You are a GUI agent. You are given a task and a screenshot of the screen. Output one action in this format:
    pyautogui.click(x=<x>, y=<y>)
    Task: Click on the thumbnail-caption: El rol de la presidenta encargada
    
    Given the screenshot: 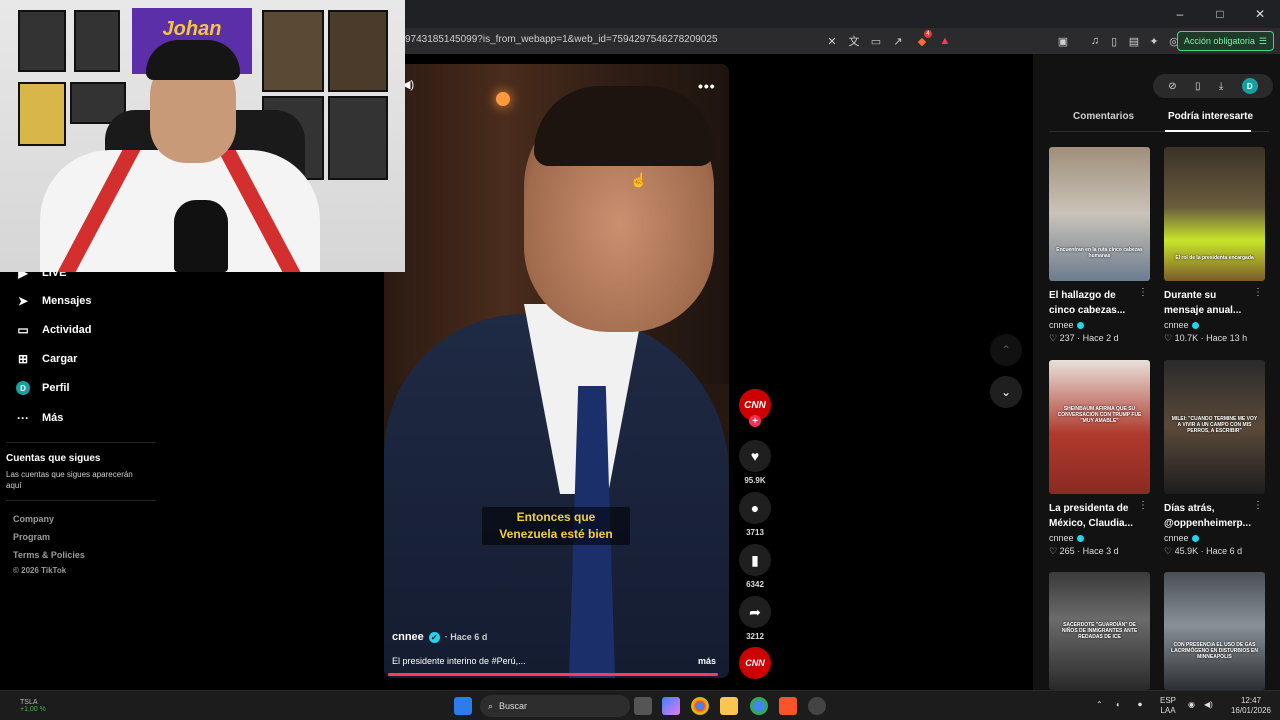 What is the action you would take?
    pyautogui.click(x=1214, y=258)
    